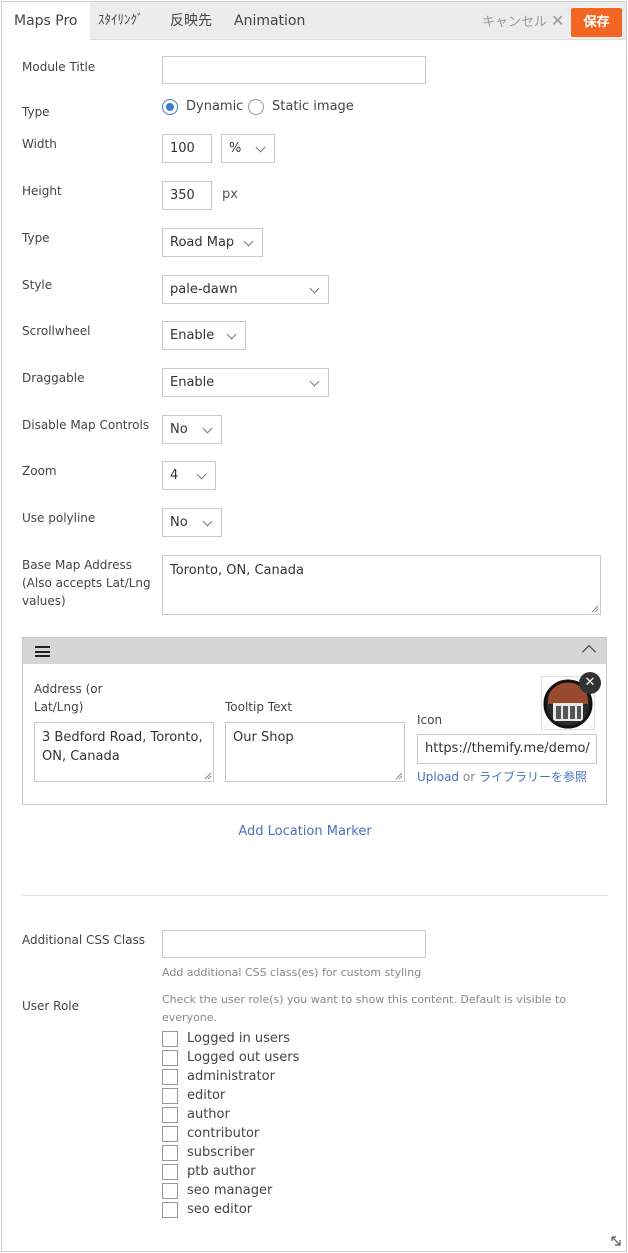 The height and width of the screenshot is (1253, 628). I want to click on style-label: Style, so click(37, 285).